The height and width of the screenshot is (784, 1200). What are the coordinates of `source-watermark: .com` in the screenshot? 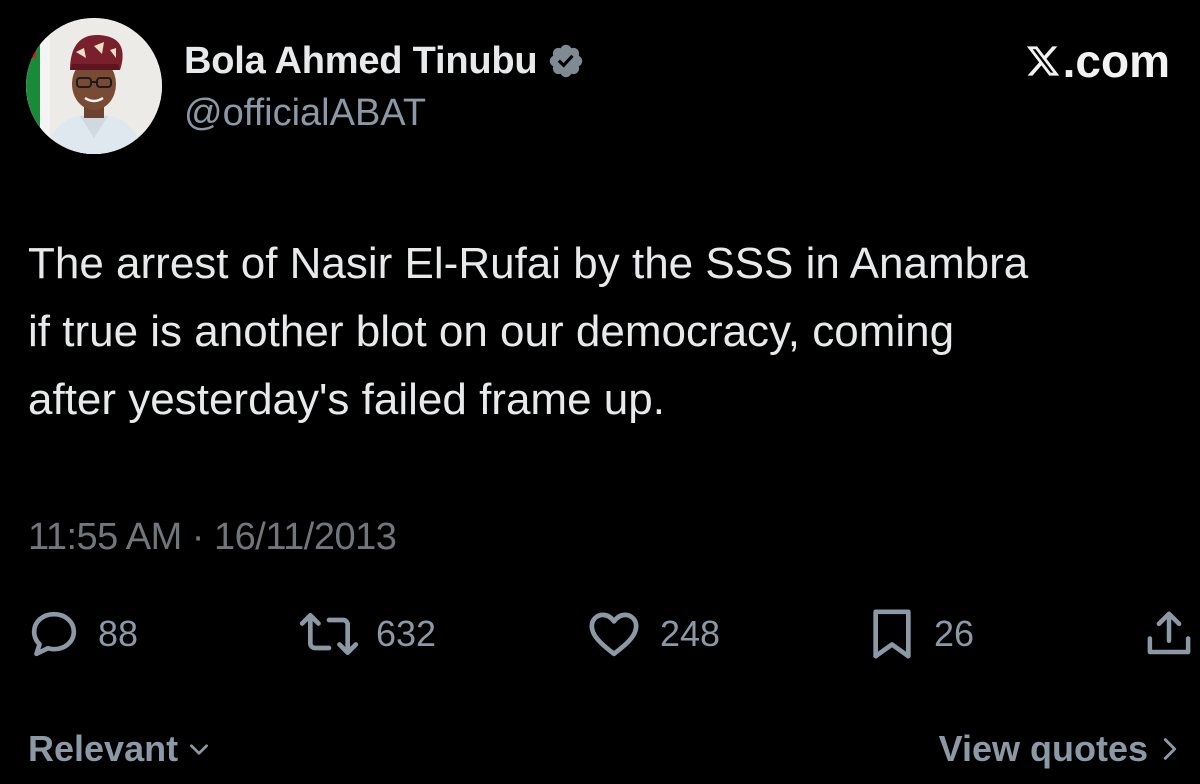 It's located at (1097, 61).